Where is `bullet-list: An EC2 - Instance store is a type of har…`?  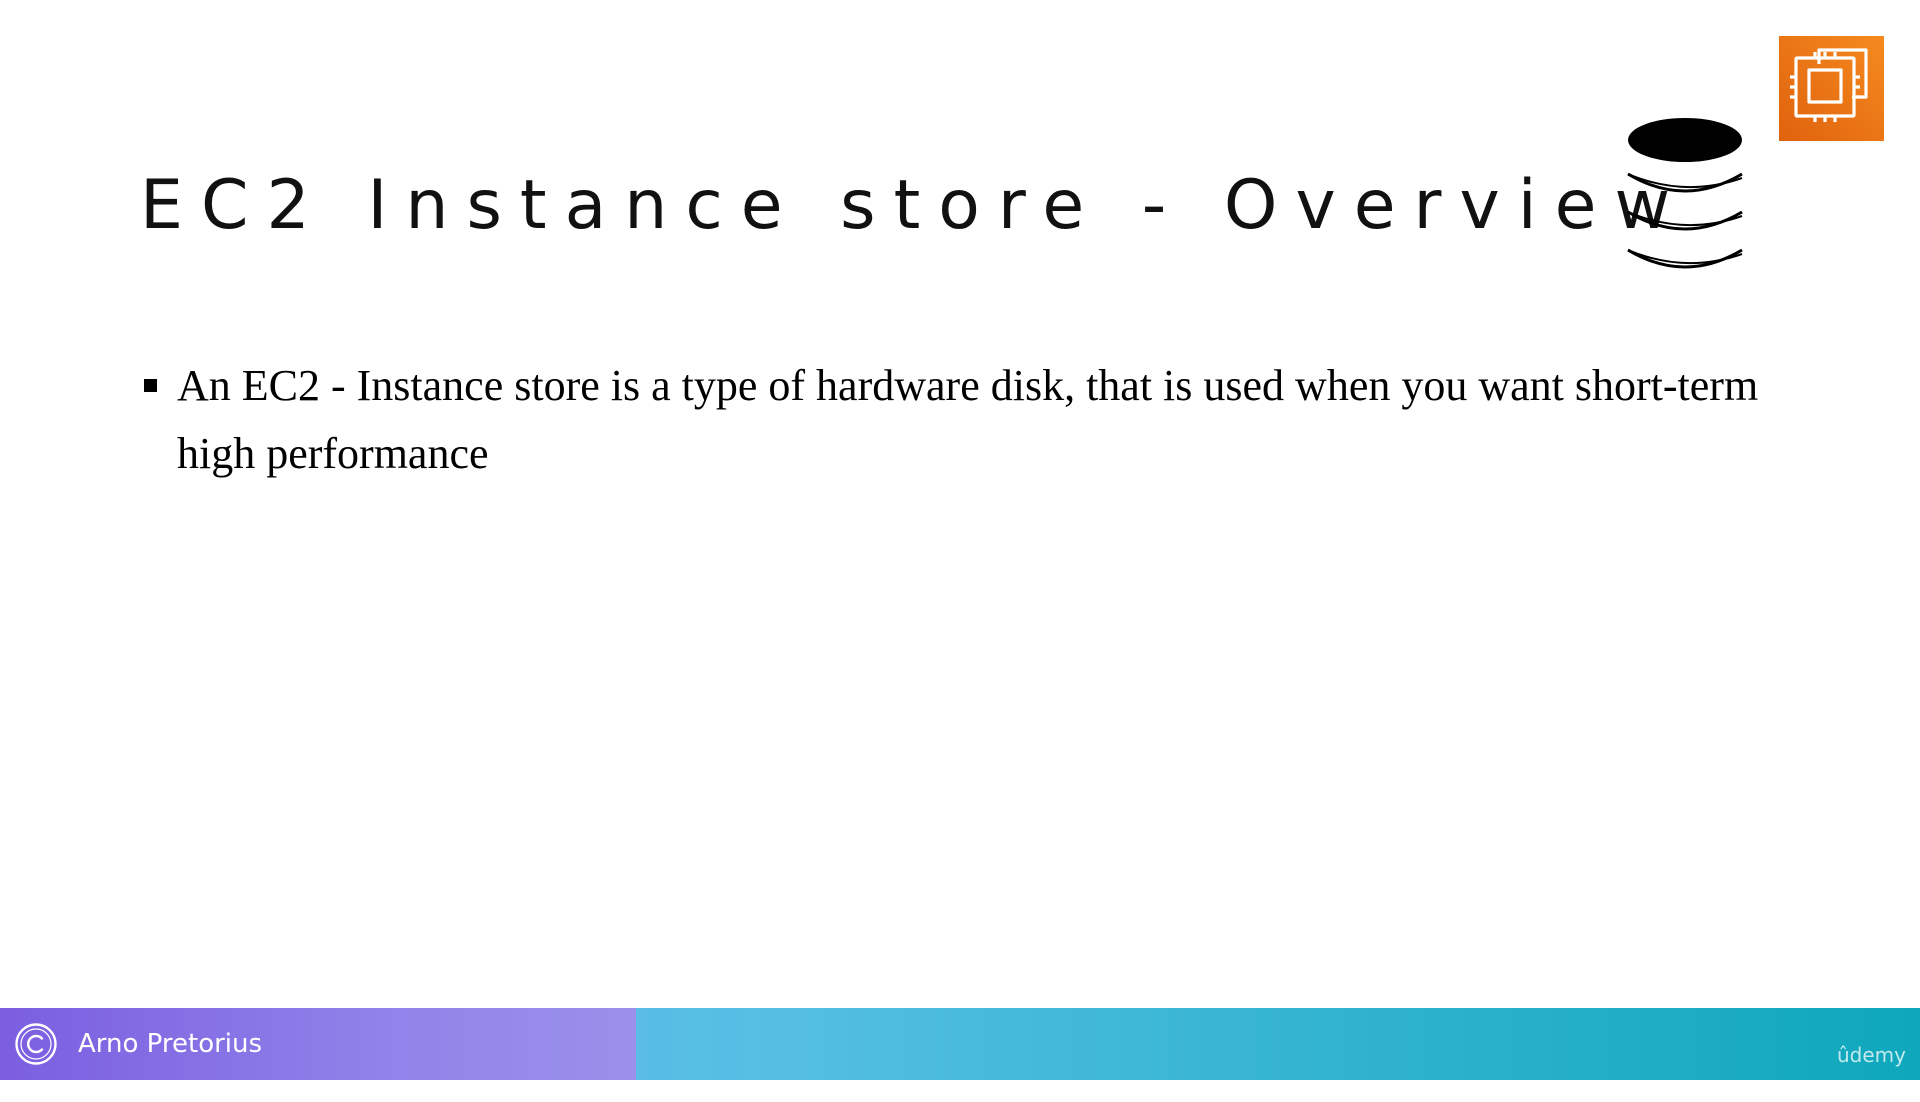 bullet-list: An EC2 - Instance store is a type of har… is located at coordinates (980, 420).